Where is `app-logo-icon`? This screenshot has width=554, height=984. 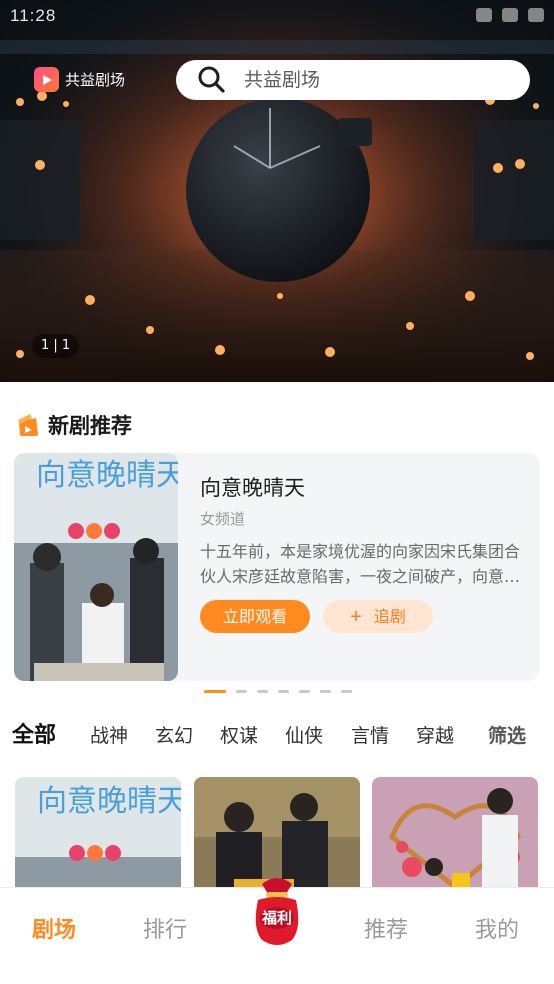 app-logo-icon is located at coordinates (46, 79).